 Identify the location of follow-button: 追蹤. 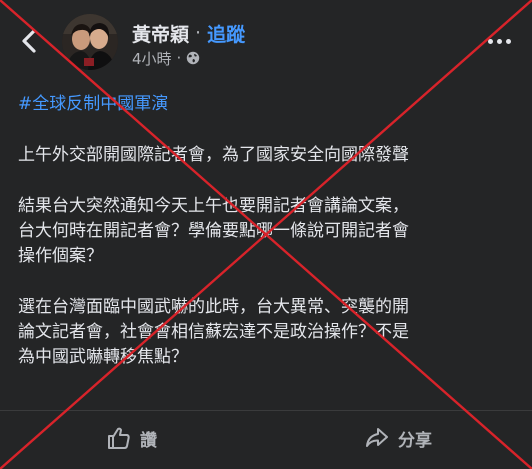
(226, 33).